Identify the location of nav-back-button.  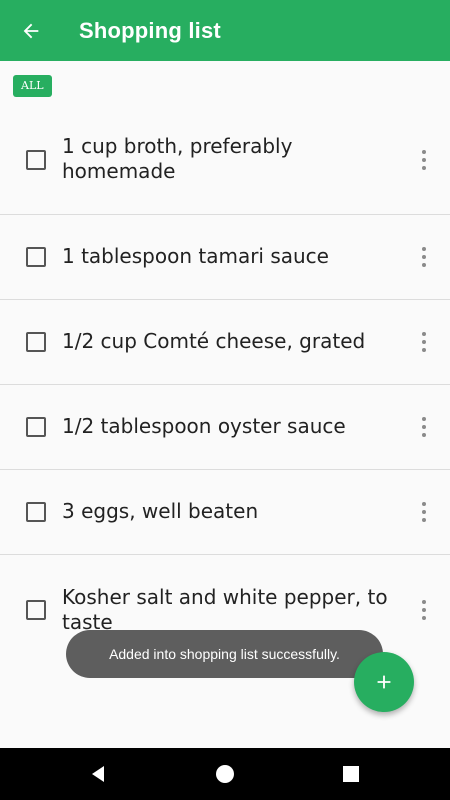
(98, 774).